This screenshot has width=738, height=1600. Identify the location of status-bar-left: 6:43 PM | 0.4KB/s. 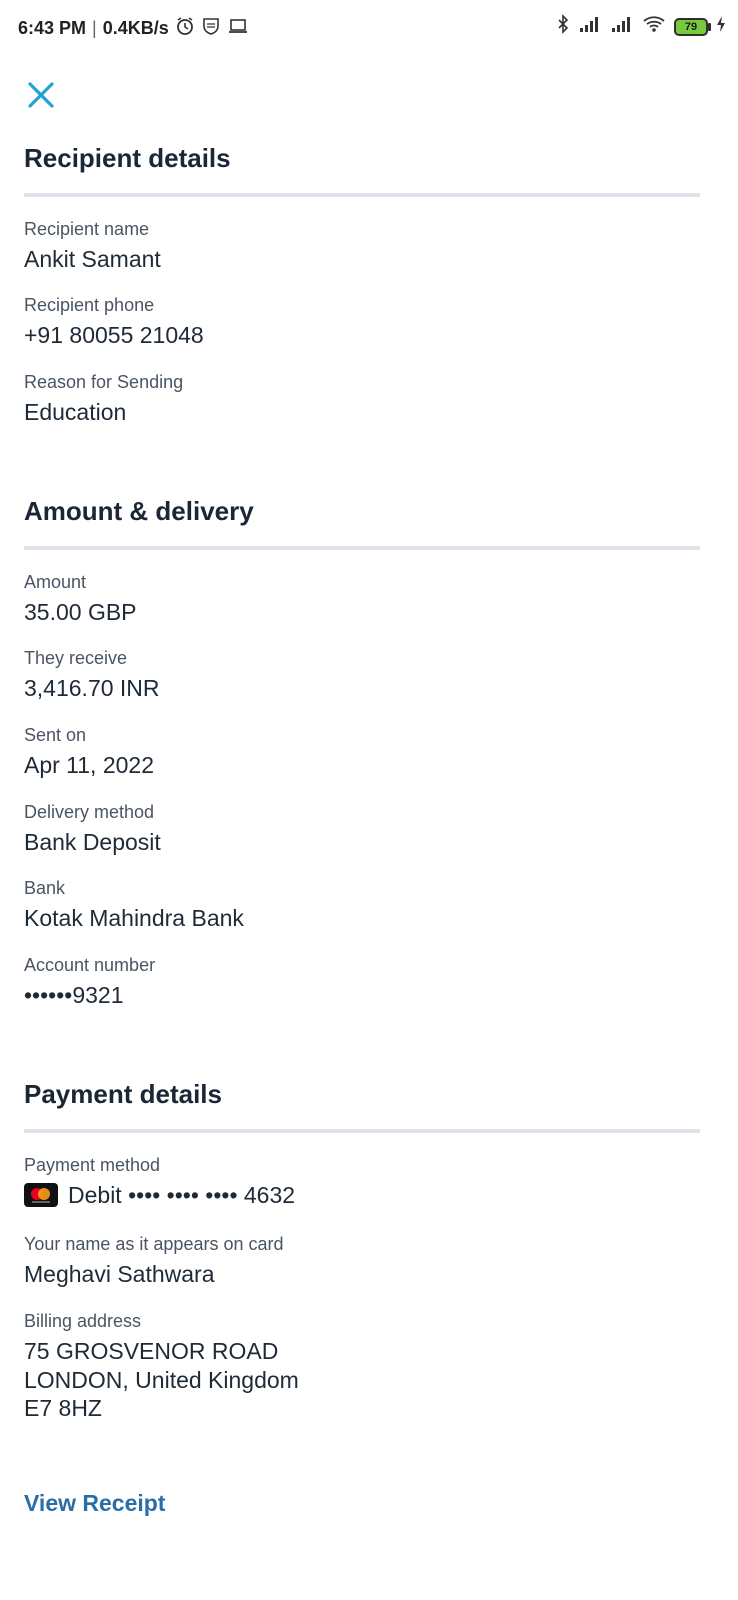
(133, 28).